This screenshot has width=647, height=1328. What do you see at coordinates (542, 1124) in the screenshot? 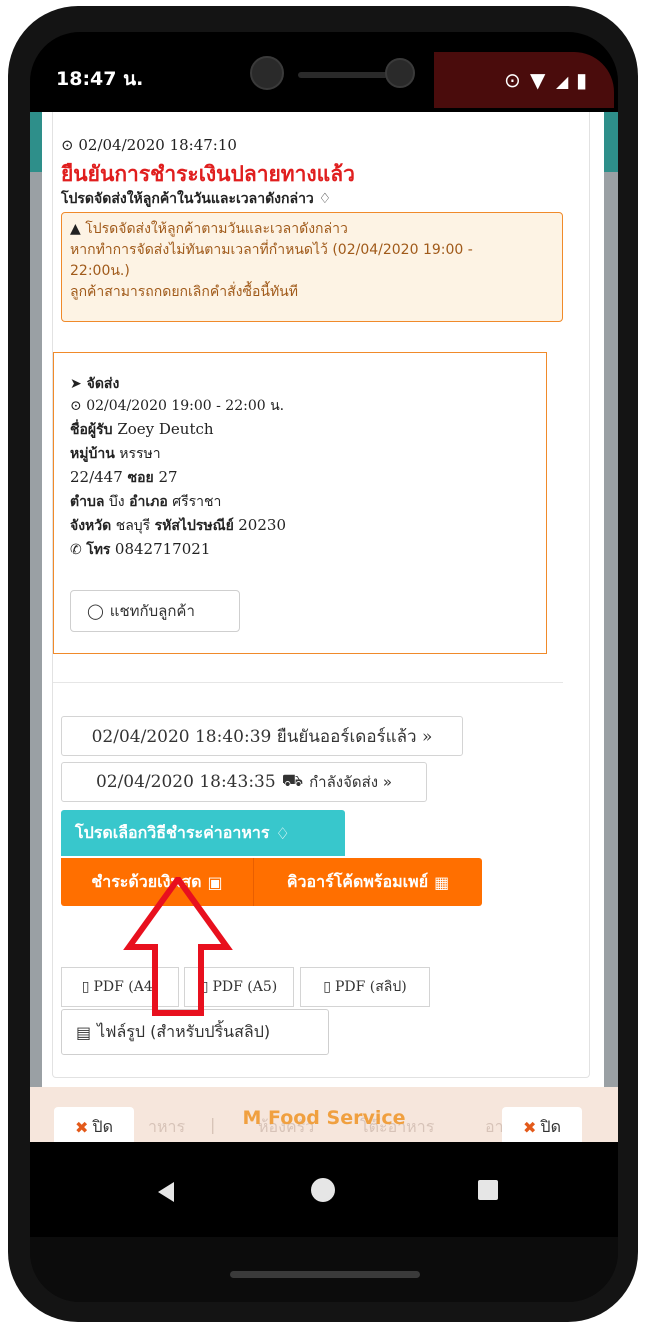
I see `close-button-right: ✖ ปิด` at bounding box center [542, 1124].